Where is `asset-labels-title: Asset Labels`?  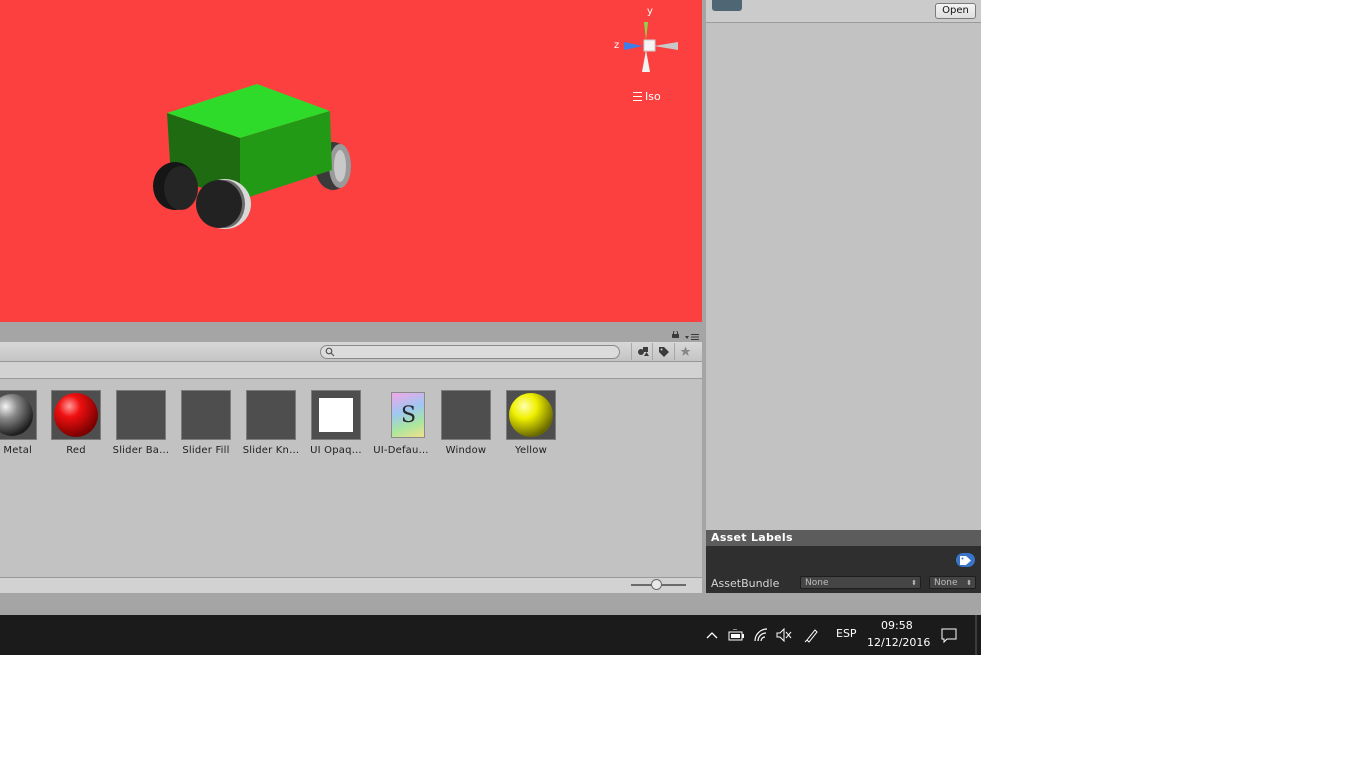
asset-labels-title: Asset Labels is located at coordinates (843, 538).